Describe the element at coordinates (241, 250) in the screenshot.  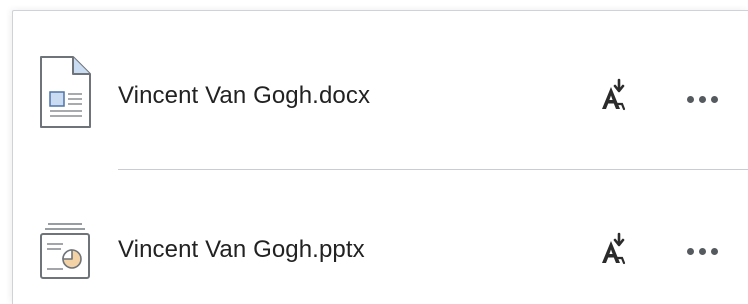
I see `file-name: Vincent Van Gogh.pptx` at that location.